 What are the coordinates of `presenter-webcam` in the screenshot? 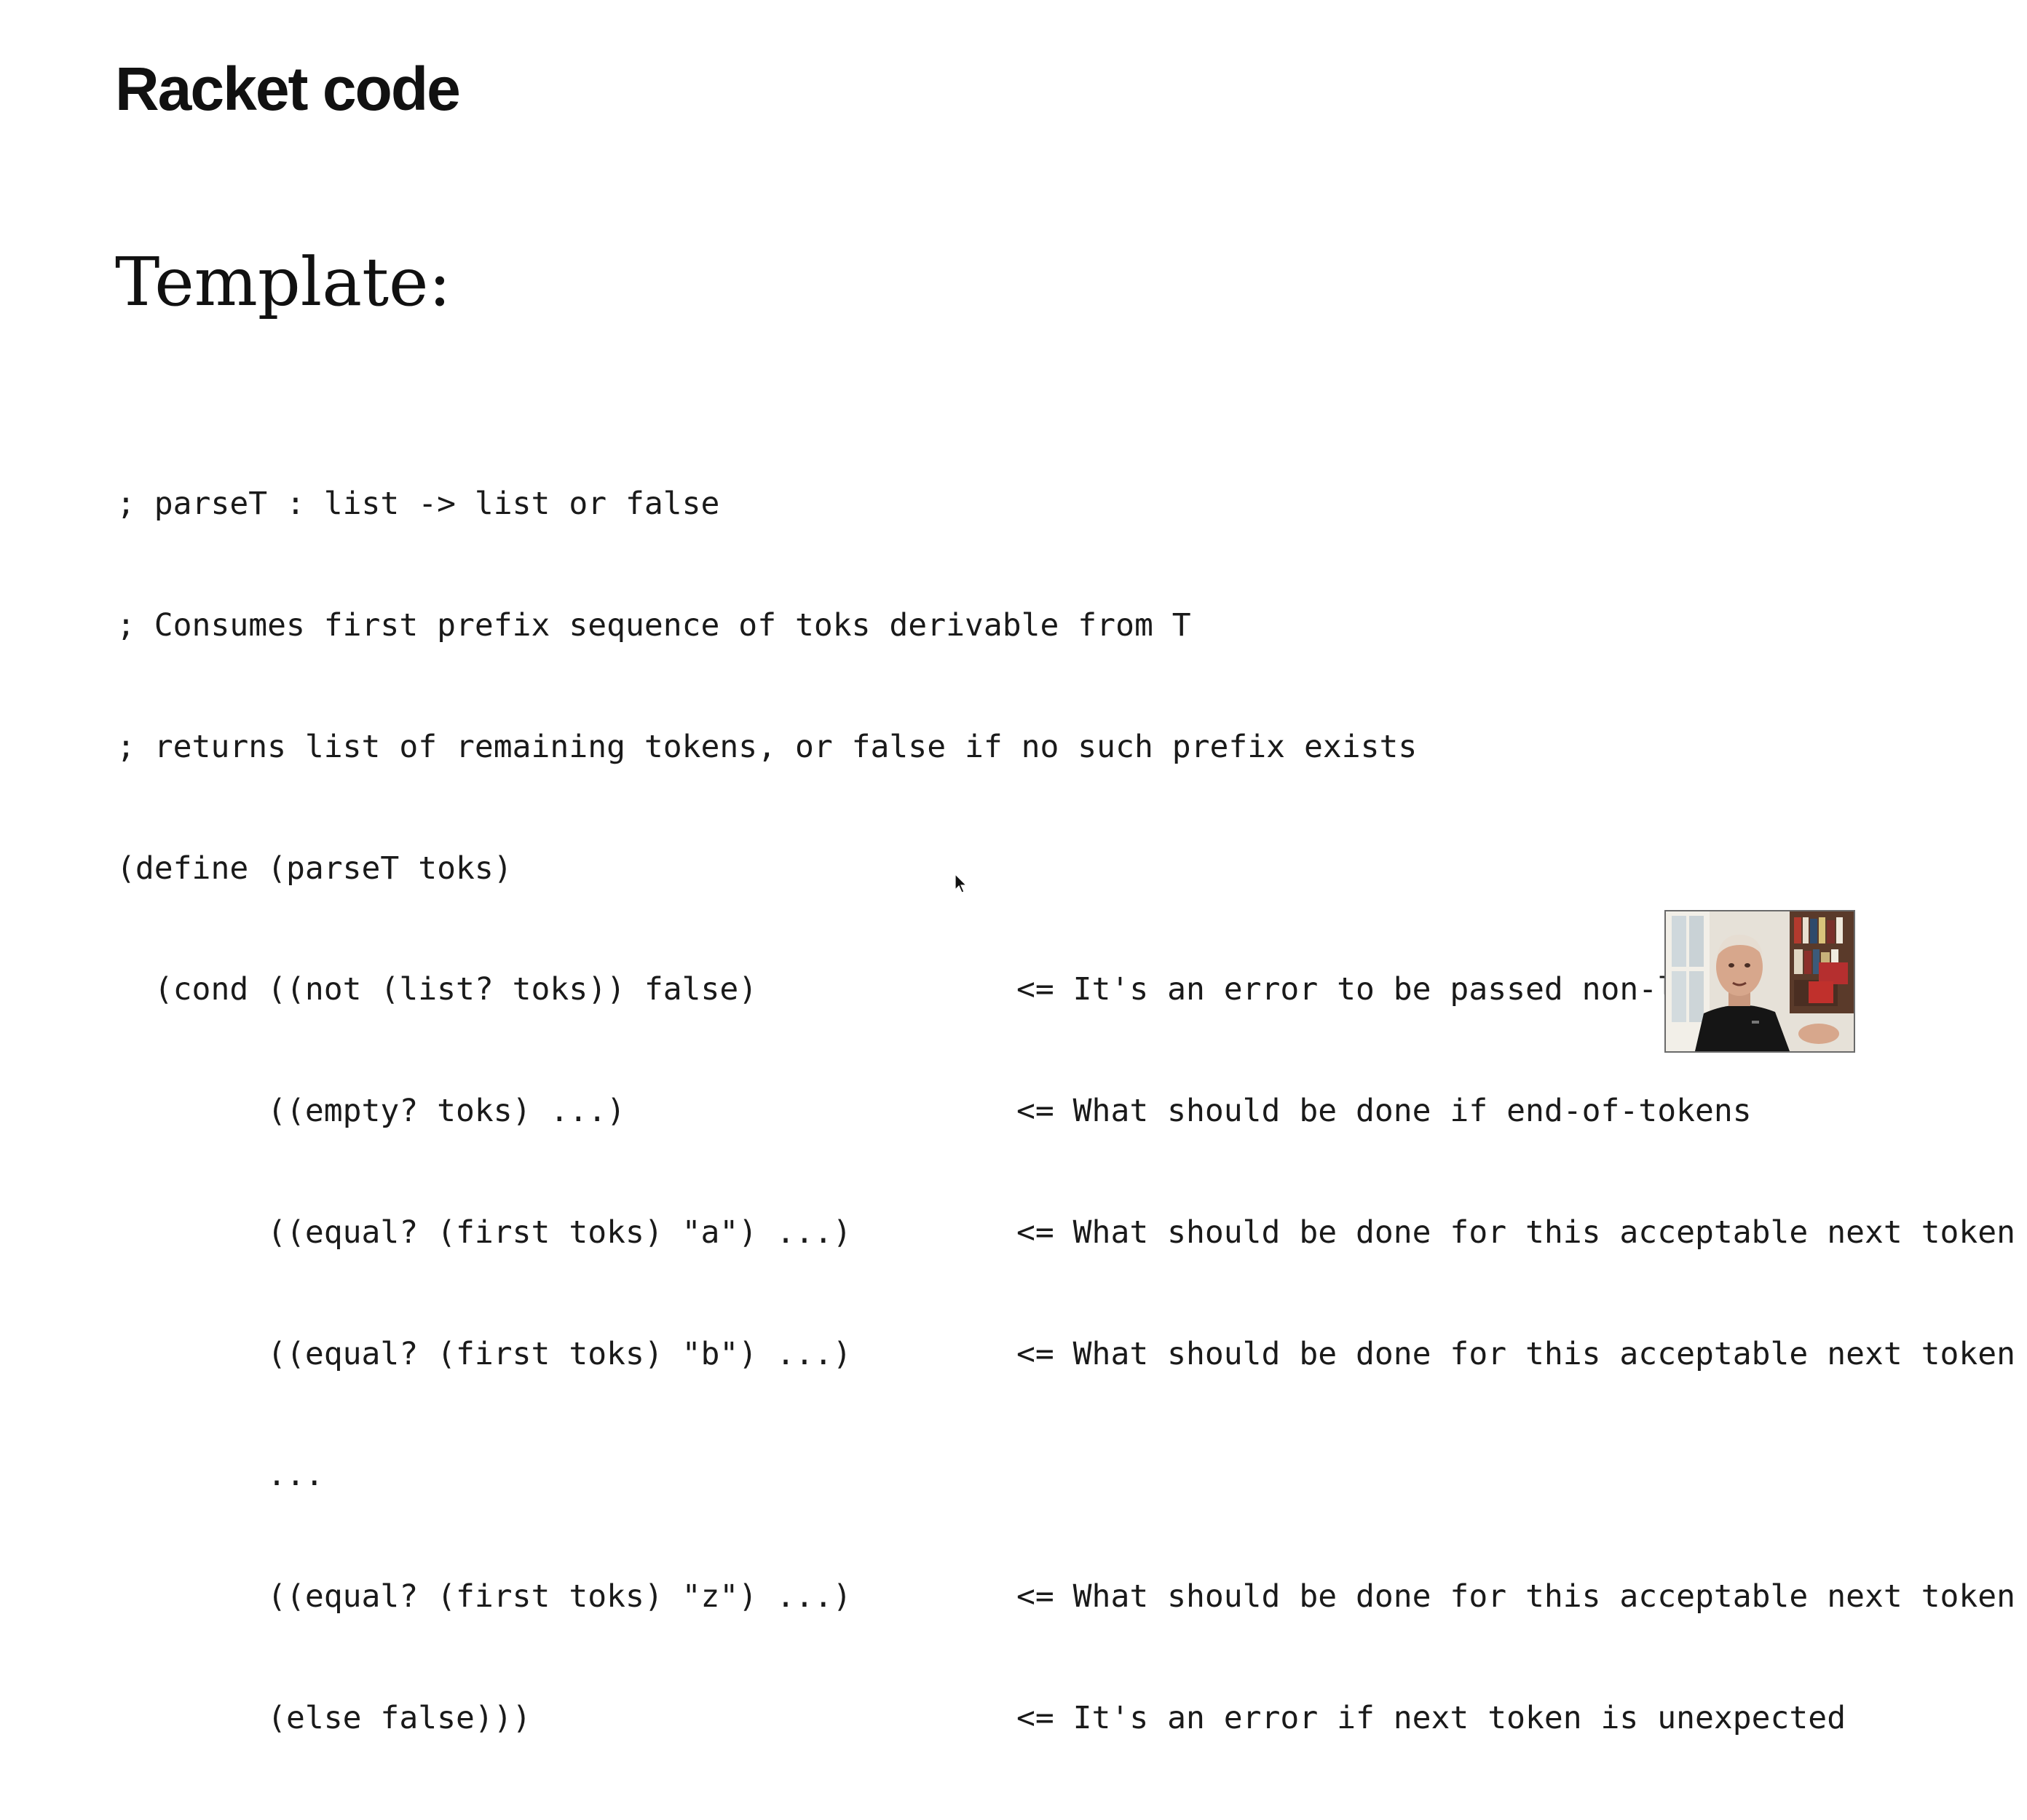 It's located at (1760, 981).